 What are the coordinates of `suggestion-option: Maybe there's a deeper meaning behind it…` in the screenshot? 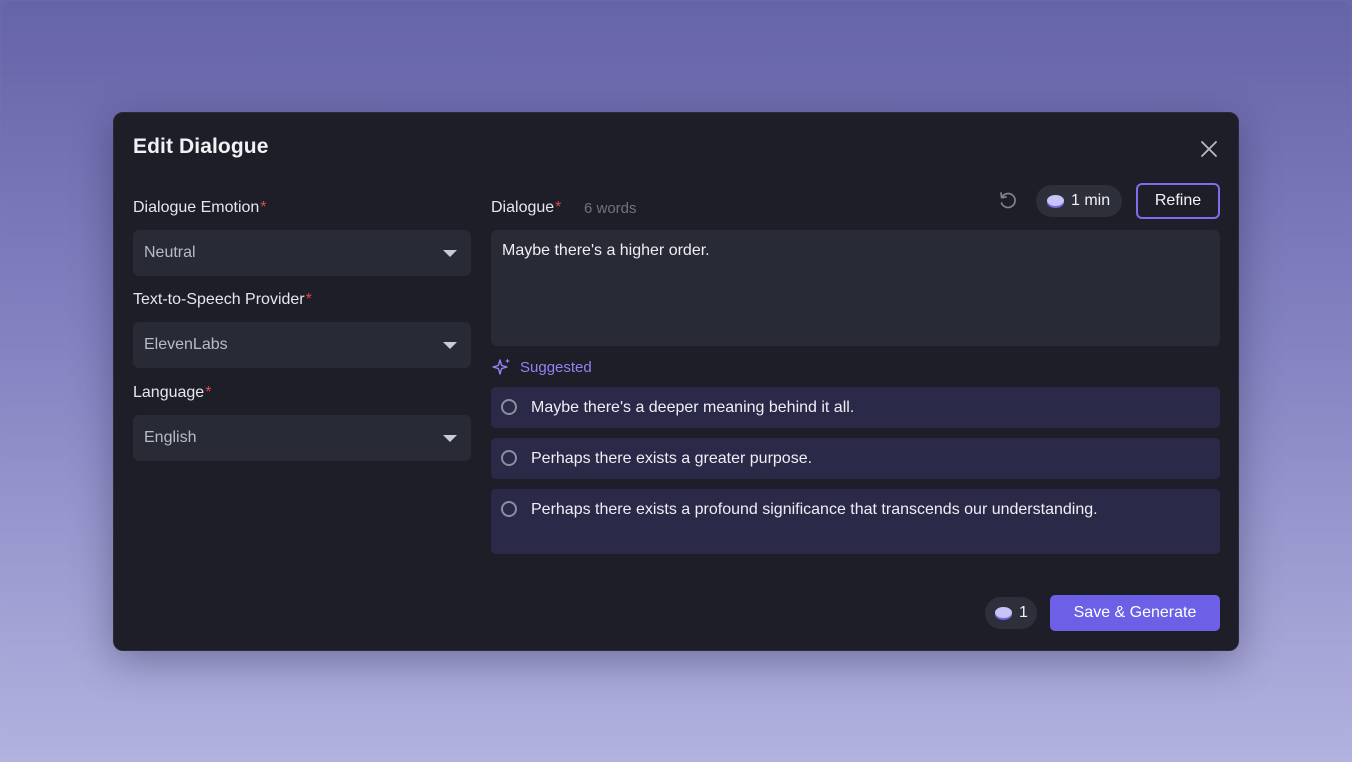 It's located at (855, 407).